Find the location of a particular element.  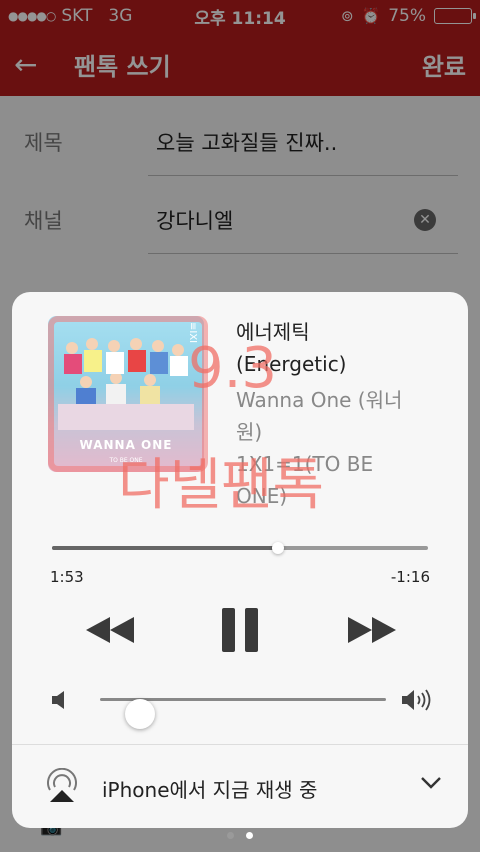

airplay-icon is located at coordinates (62, 785).